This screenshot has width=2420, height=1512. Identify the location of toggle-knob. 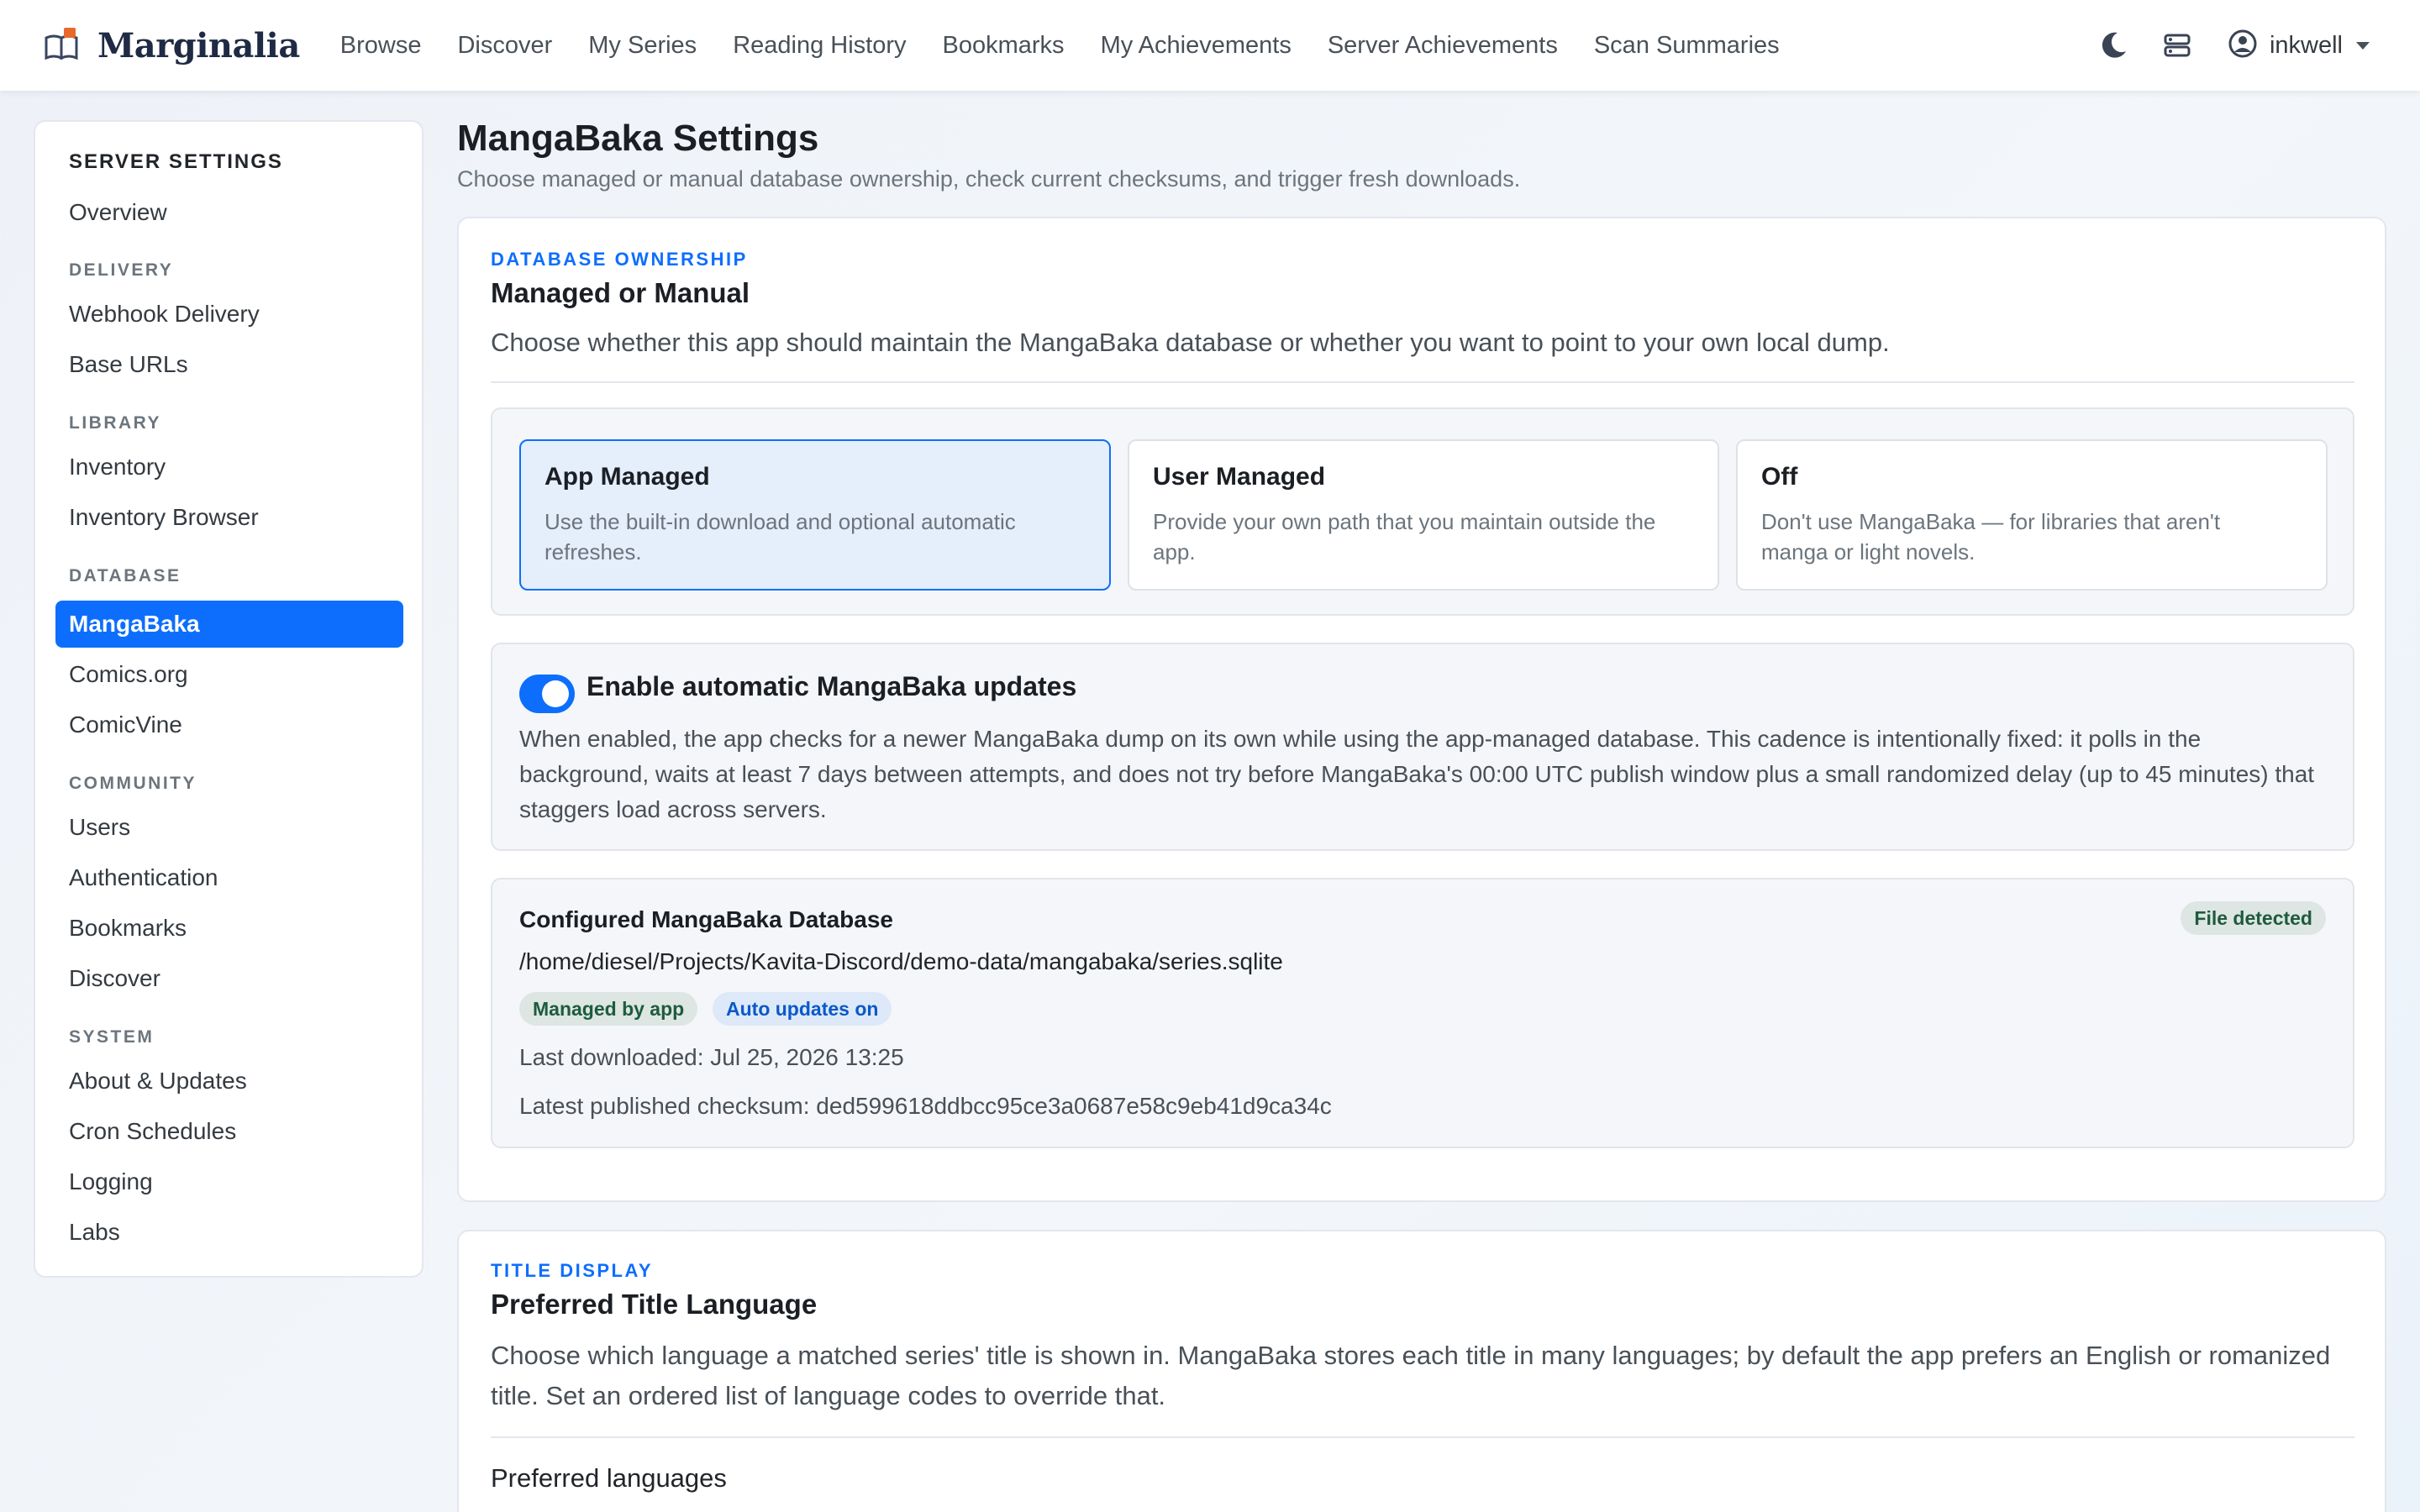
(555, 693).